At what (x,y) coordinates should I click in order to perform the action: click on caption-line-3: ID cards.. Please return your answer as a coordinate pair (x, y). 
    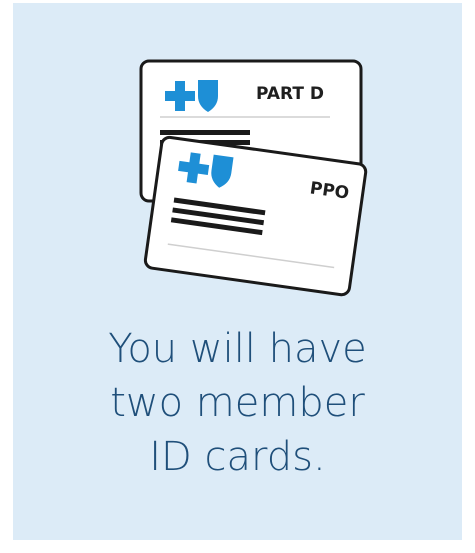
    Looking at the image, I should click on (237, 457).